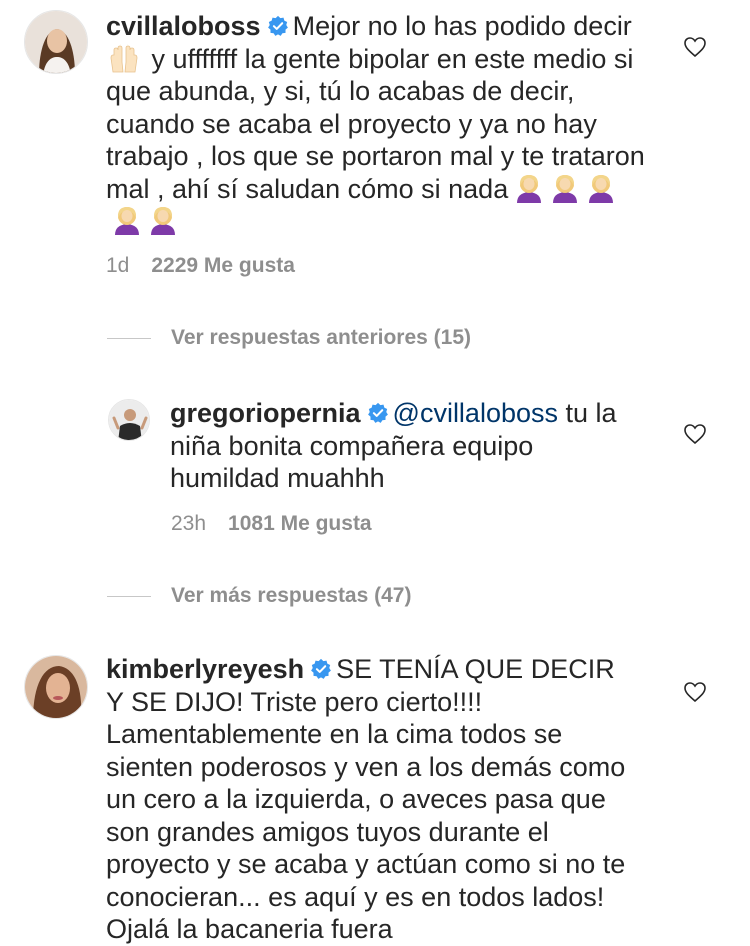  I want to click on username: gregoriopernia, so click(265, 413).